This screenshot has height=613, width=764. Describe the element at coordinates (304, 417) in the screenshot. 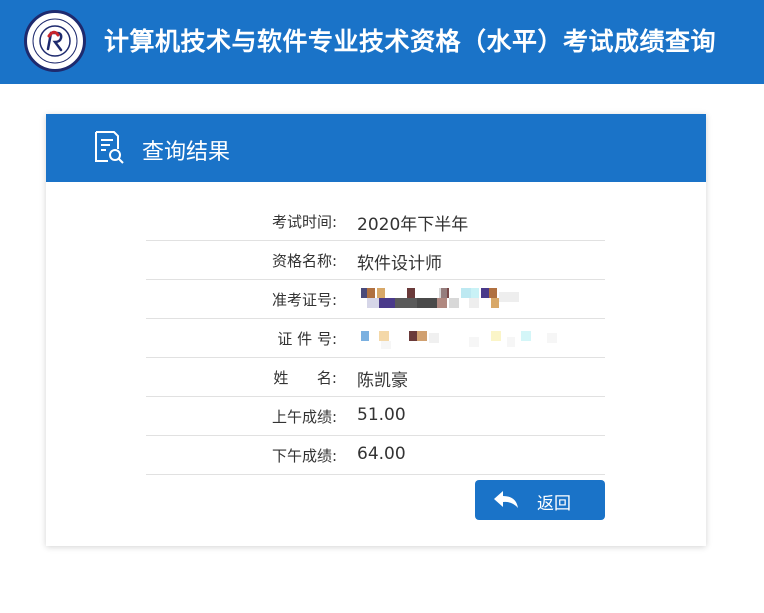

I see `row-label: 上午成绩:` at that location.